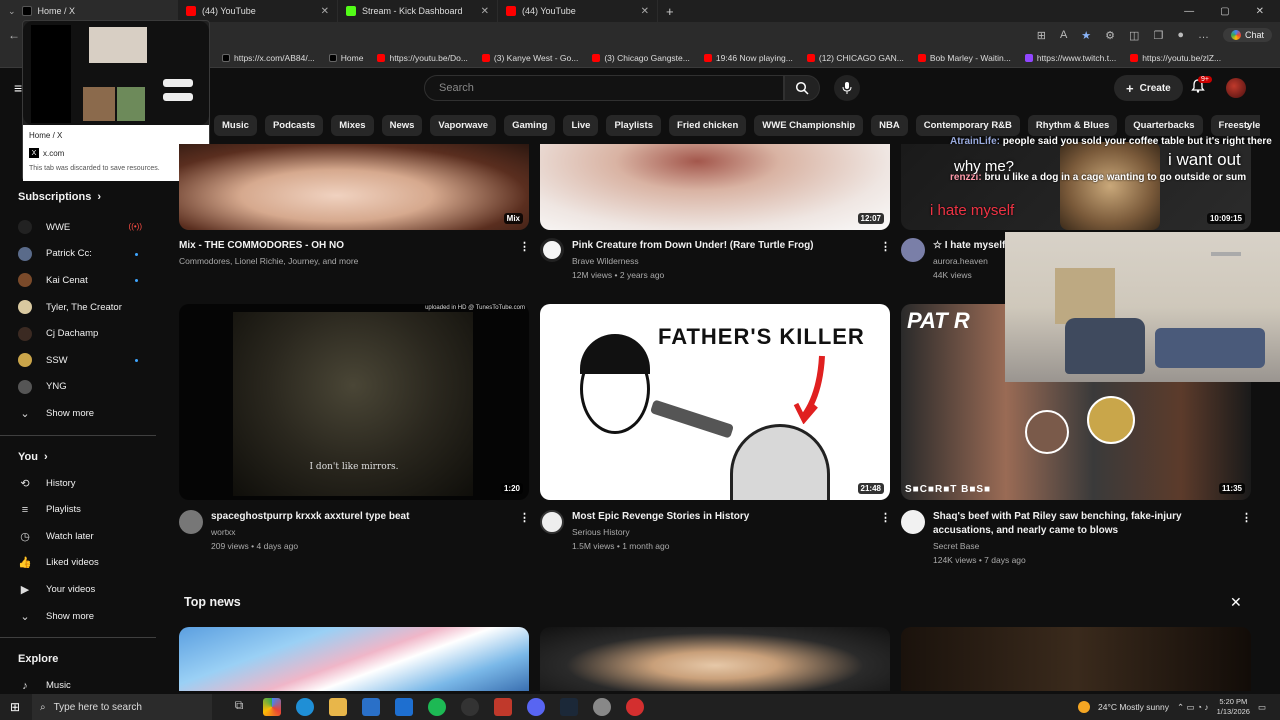 This screenshot has width=1280, height=720. Describe the element at coordinates (1041, 35) in the screenshot. I see `apps-icon: ⊞` at that location.